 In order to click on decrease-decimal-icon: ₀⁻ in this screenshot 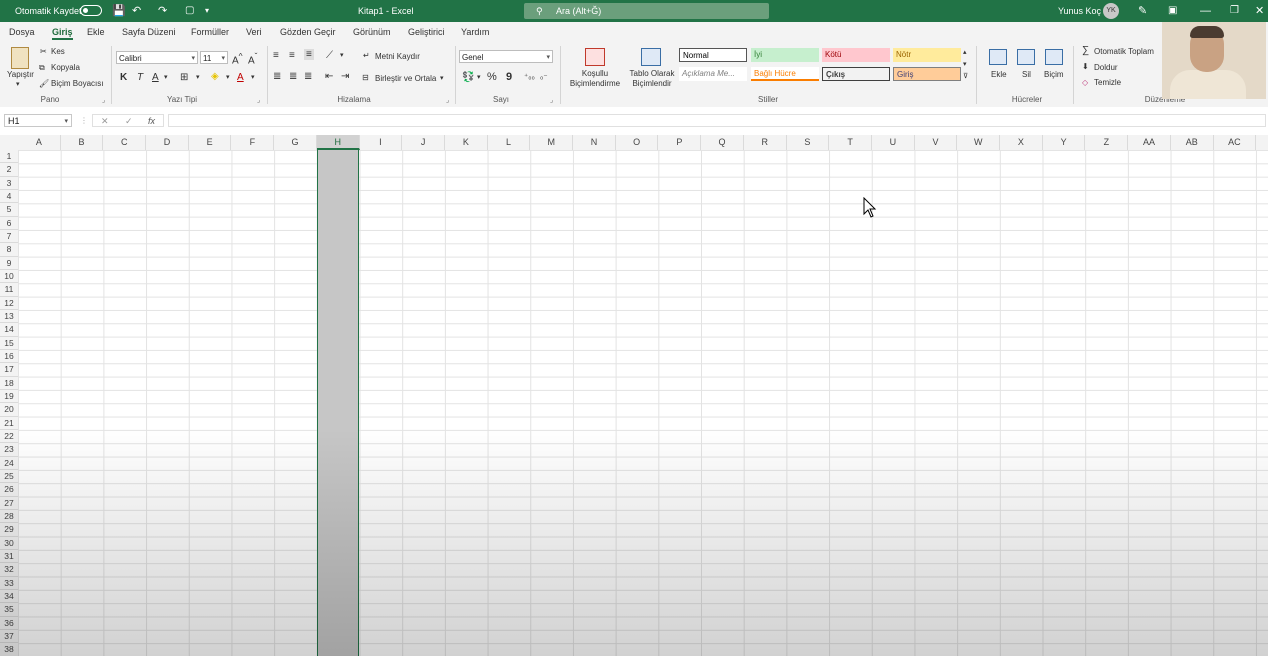, I will do `click(544, 76)`.